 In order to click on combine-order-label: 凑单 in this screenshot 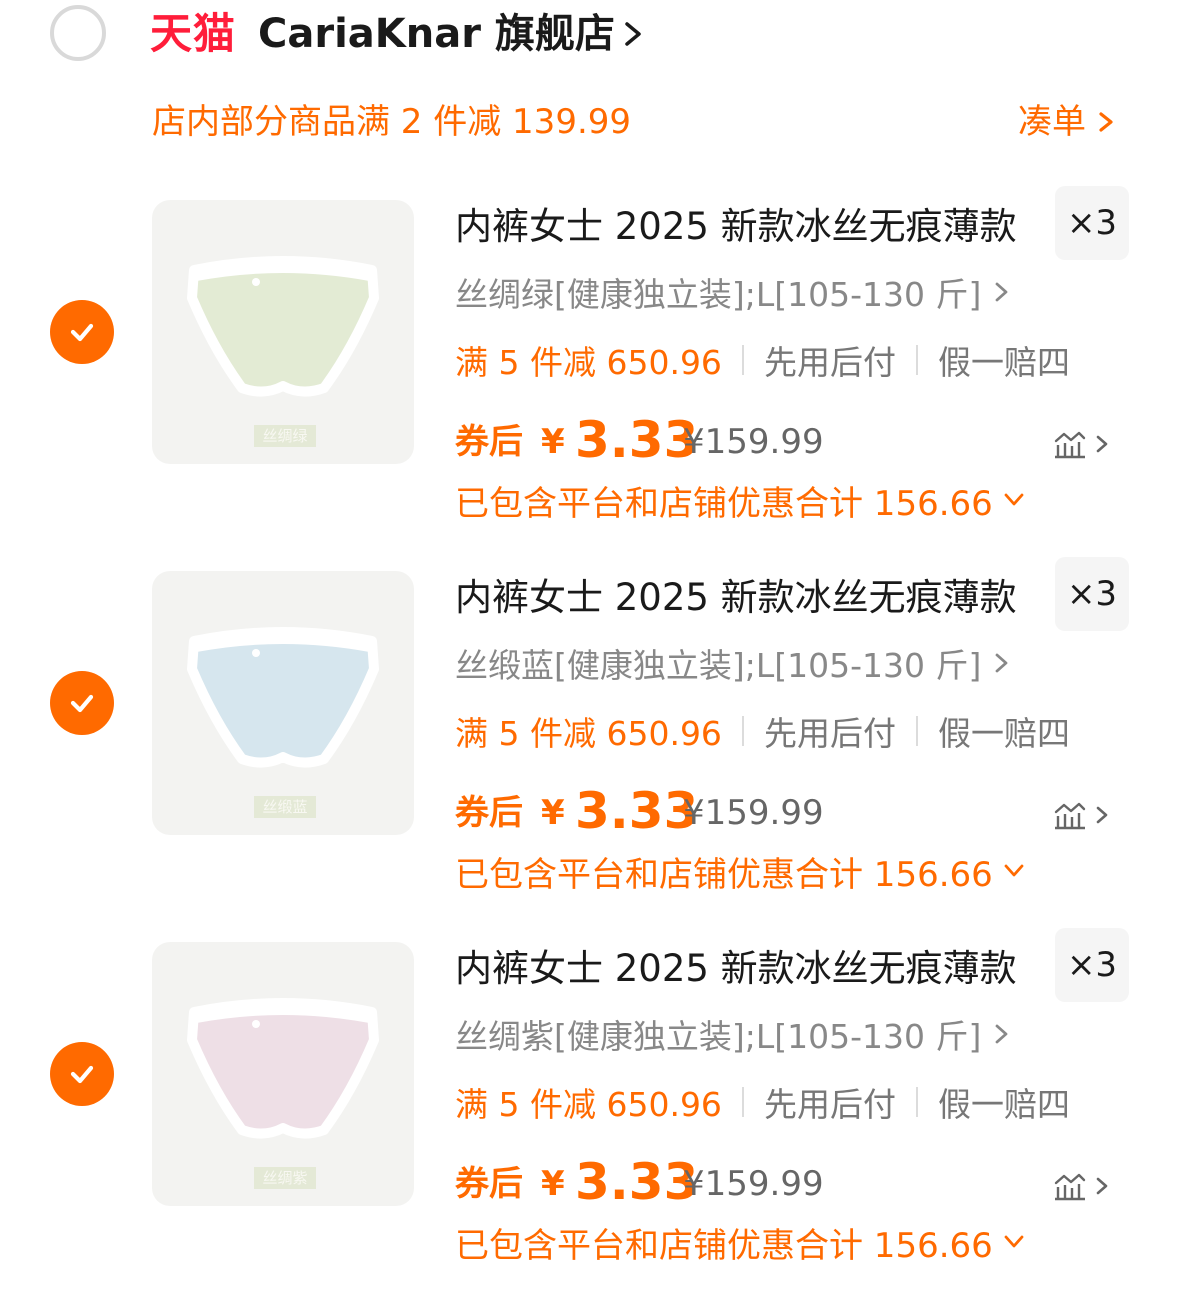, I will do `click(1052, 122)`.